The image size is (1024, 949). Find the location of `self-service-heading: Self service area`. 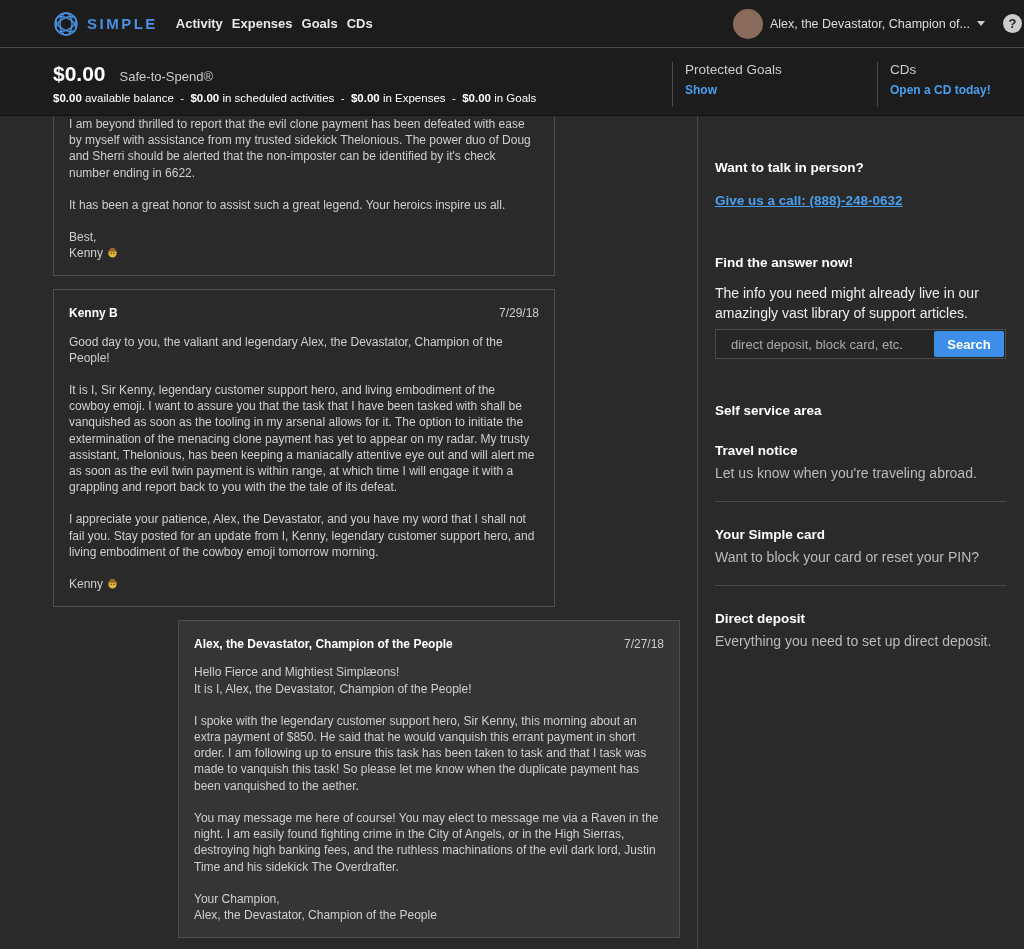

self-service-heading: Self service area is located at coordinates (769, 410).